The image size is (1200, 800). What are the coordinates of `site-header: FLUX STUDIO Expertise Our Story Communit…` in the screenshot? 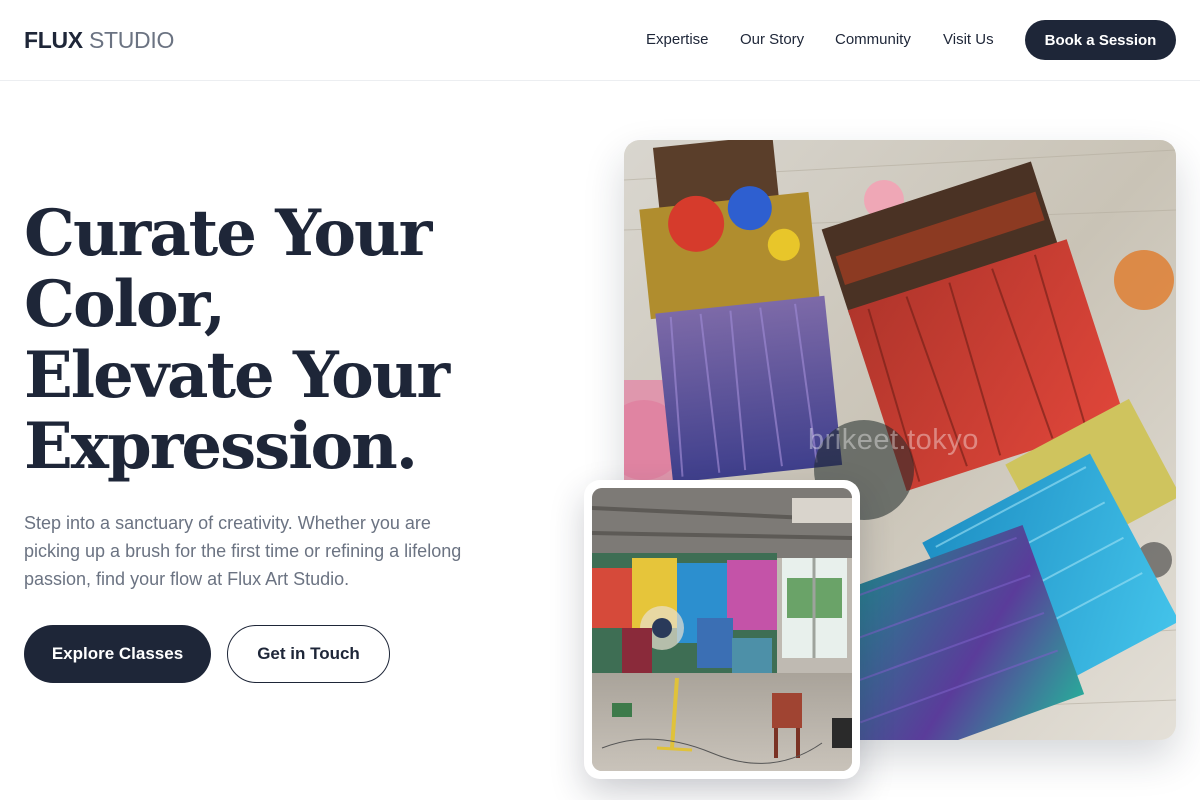 It's located at (600, 40).